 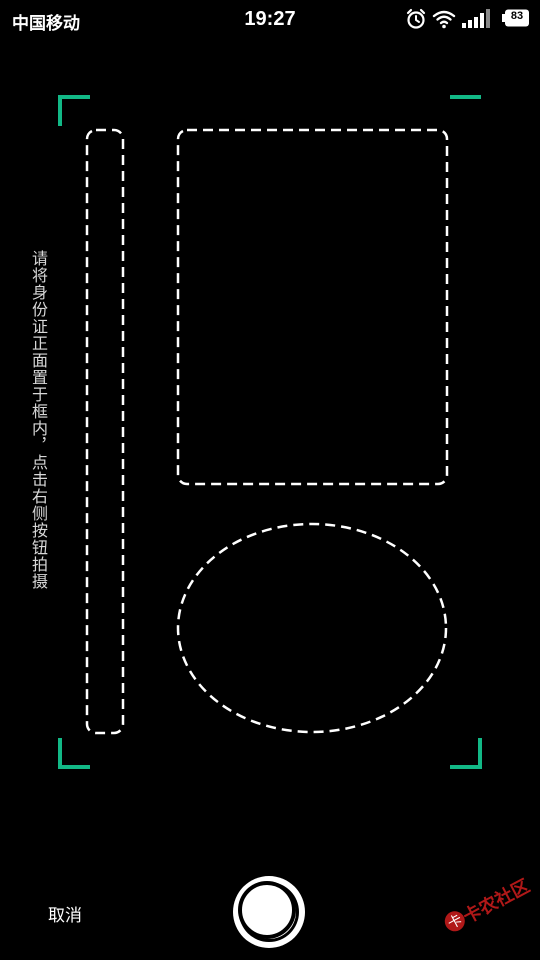 I want to click on corner-bottom-left, so click(x=74, y=753).